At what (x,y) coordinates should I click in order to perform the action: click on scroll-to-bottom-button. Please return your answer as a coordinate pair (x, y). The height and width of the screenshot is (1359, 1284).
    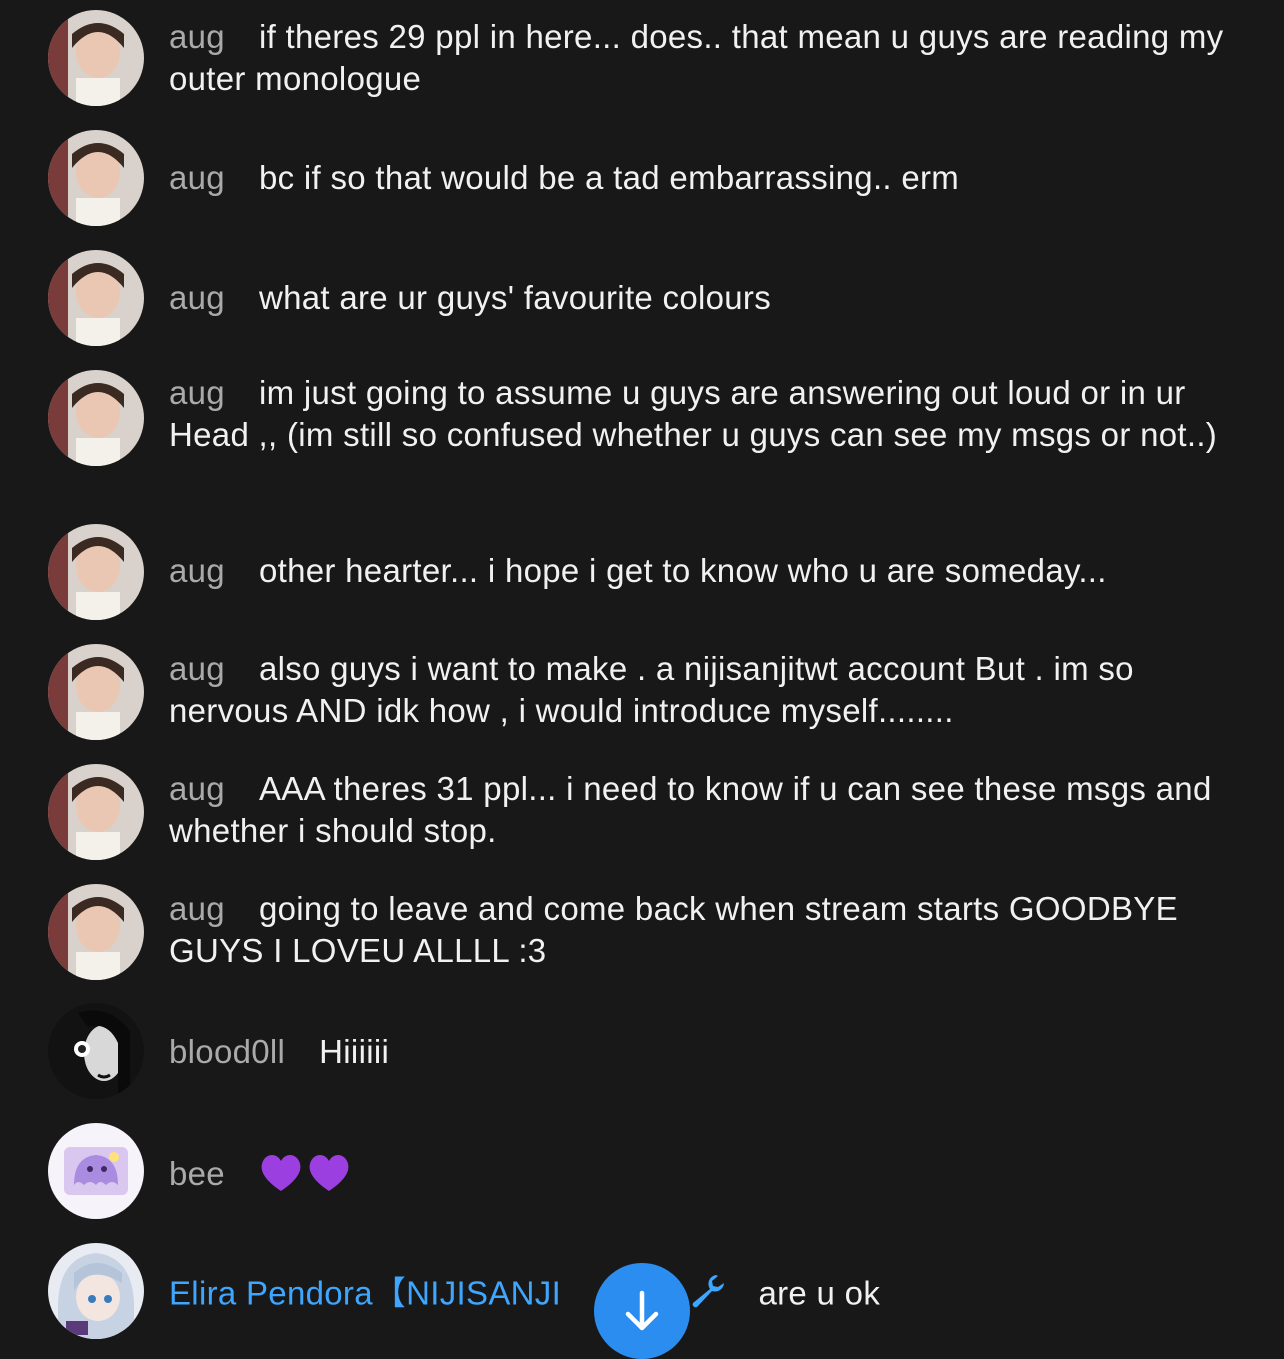
    Looking at the image, I should click on (642, 1311).